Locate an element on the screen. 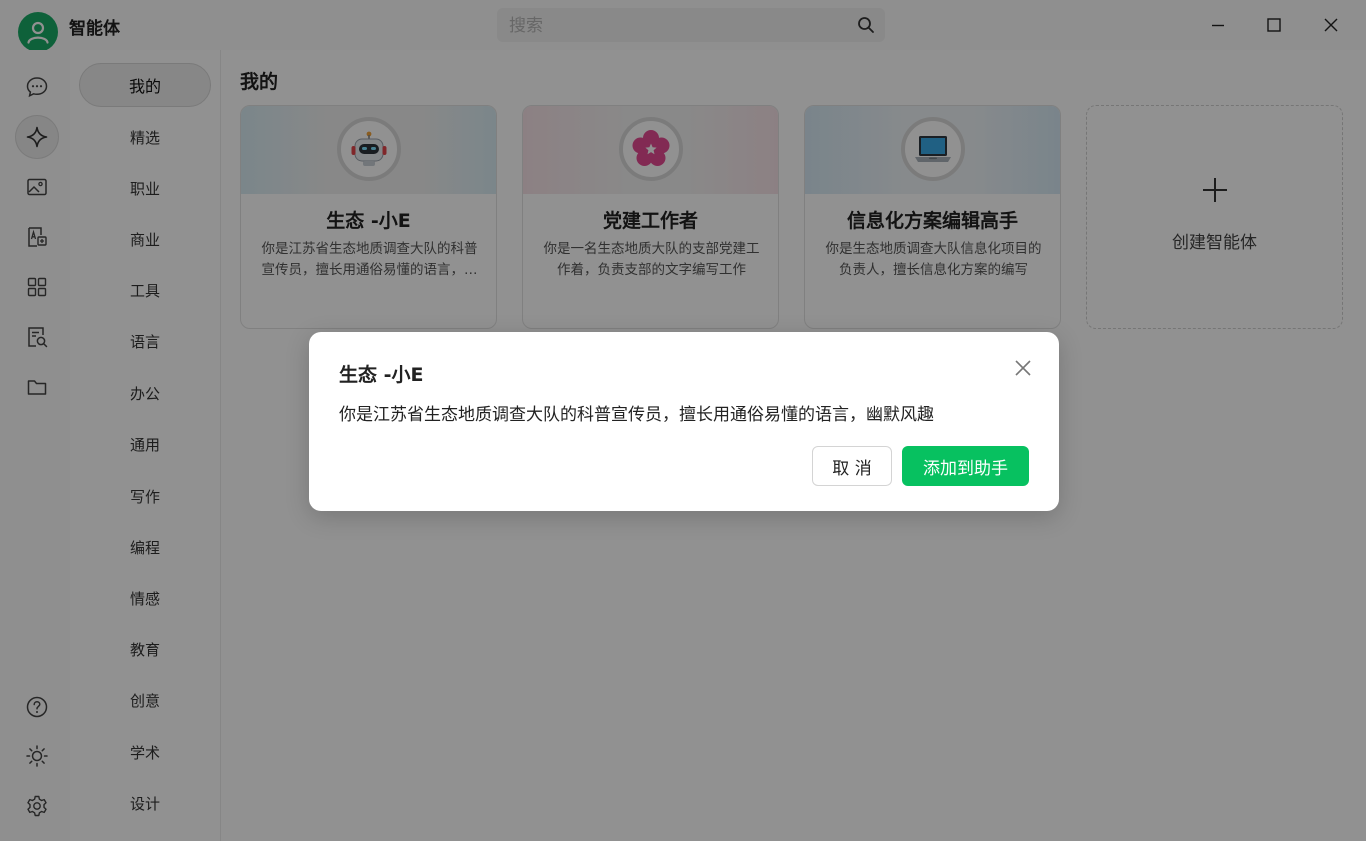 Image resolution: width=1366 pixels, height=841 pixels. dialog-title: 生态 -小E is located at coordinates (381, 375).